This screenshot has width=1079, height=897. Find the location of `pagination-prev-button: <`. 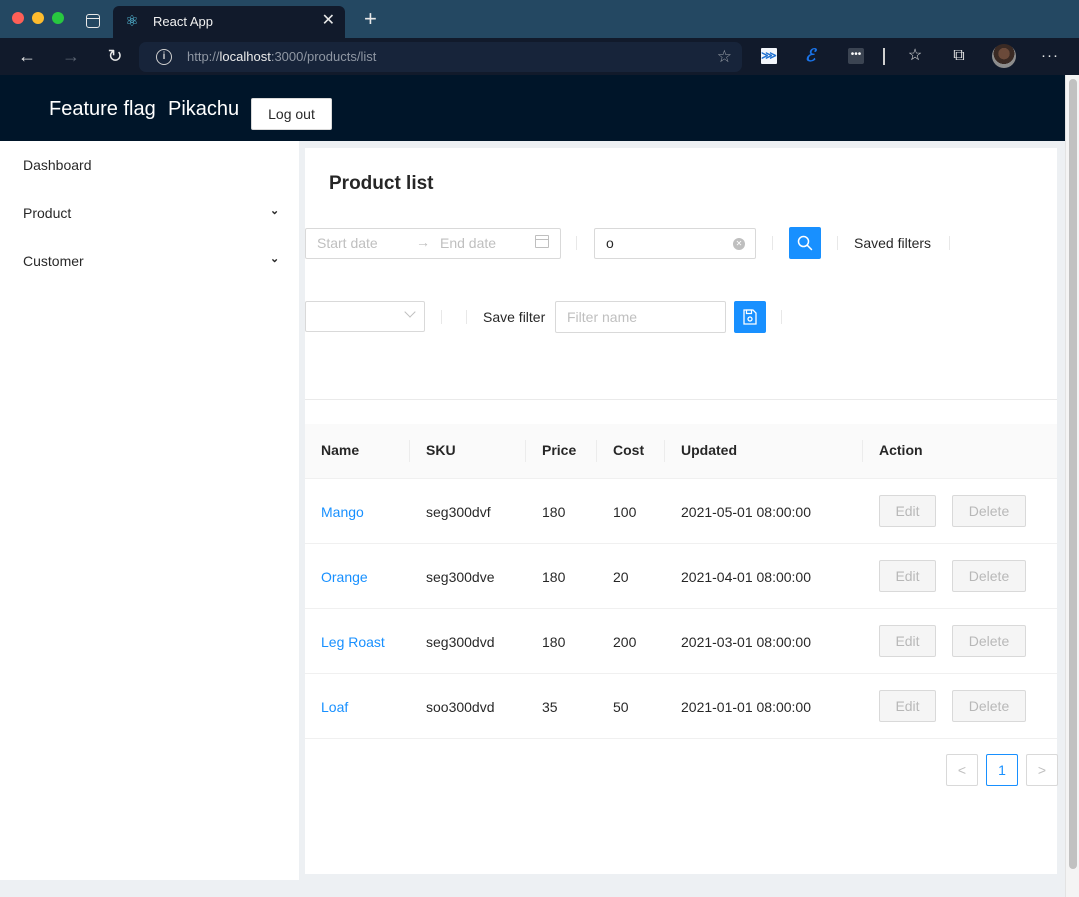

pagination-prev-button: < is located at coordinates (962, 770).